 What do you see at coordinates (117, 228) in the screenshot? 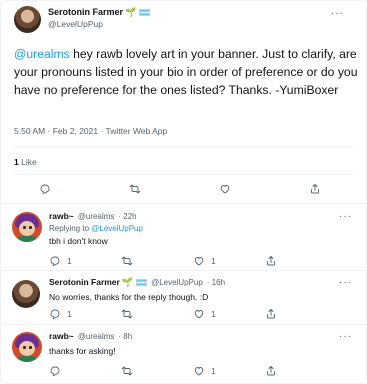
I see `mention-link: @LevelUpPup` at bounding box center [117, 228].